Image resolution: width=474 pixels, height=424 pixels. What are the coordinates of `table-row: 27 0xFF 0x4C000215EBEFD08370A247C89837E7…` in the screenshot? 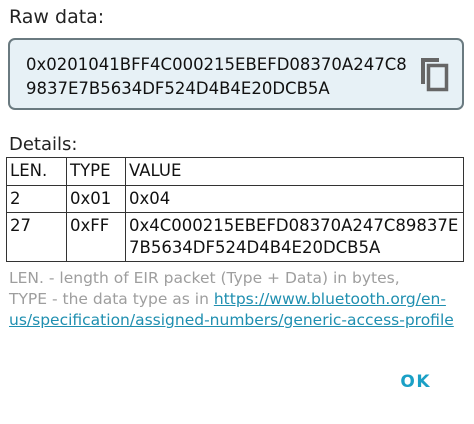 It's located at (235, 237).